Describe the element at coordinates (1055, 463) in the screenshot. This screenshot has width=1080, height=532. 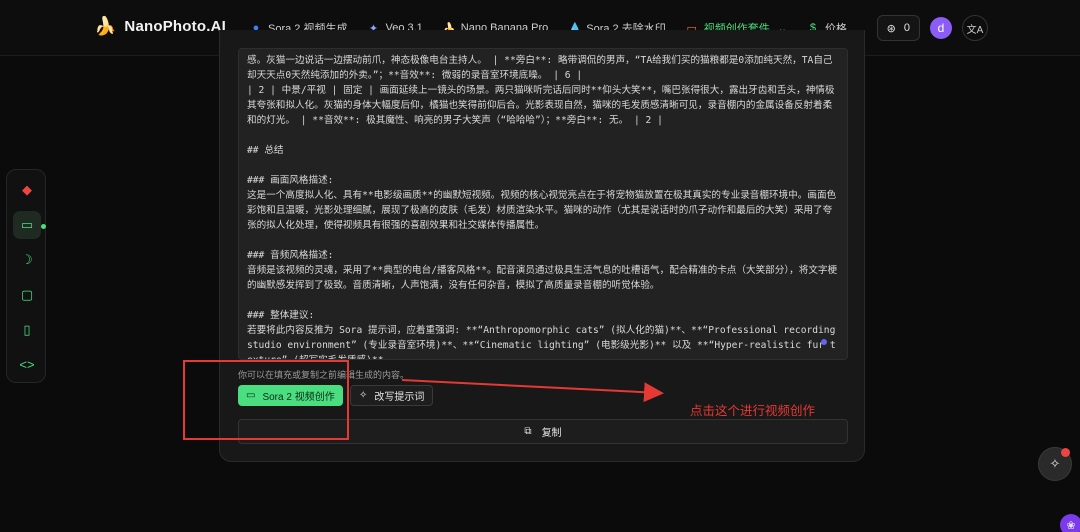
I see `sparkle-icon: ✧` at that location.